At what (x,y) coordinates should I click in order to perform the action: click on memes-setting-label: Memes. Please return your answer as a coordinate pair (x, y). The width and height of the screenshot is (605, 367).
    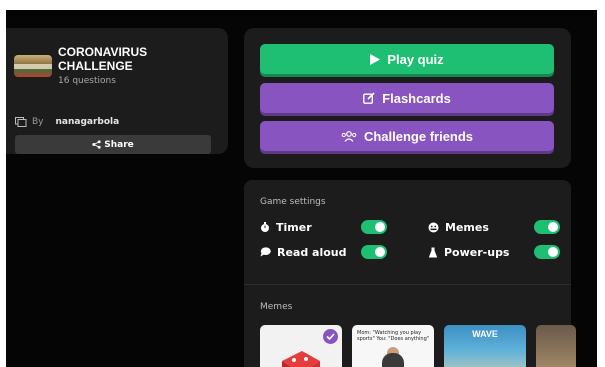
    Looking at the image, I should click on (467, 227).